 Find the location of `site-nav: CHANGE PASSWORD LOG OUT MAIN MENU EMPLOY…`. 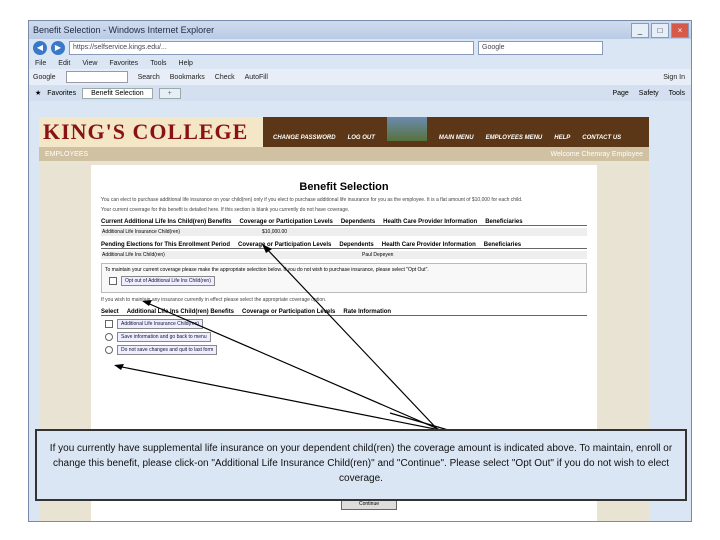

site-nav: CHANGE PASSWORD LOG OUT MAIN MENU EMPLOY… is located at coordinates (456, 132).